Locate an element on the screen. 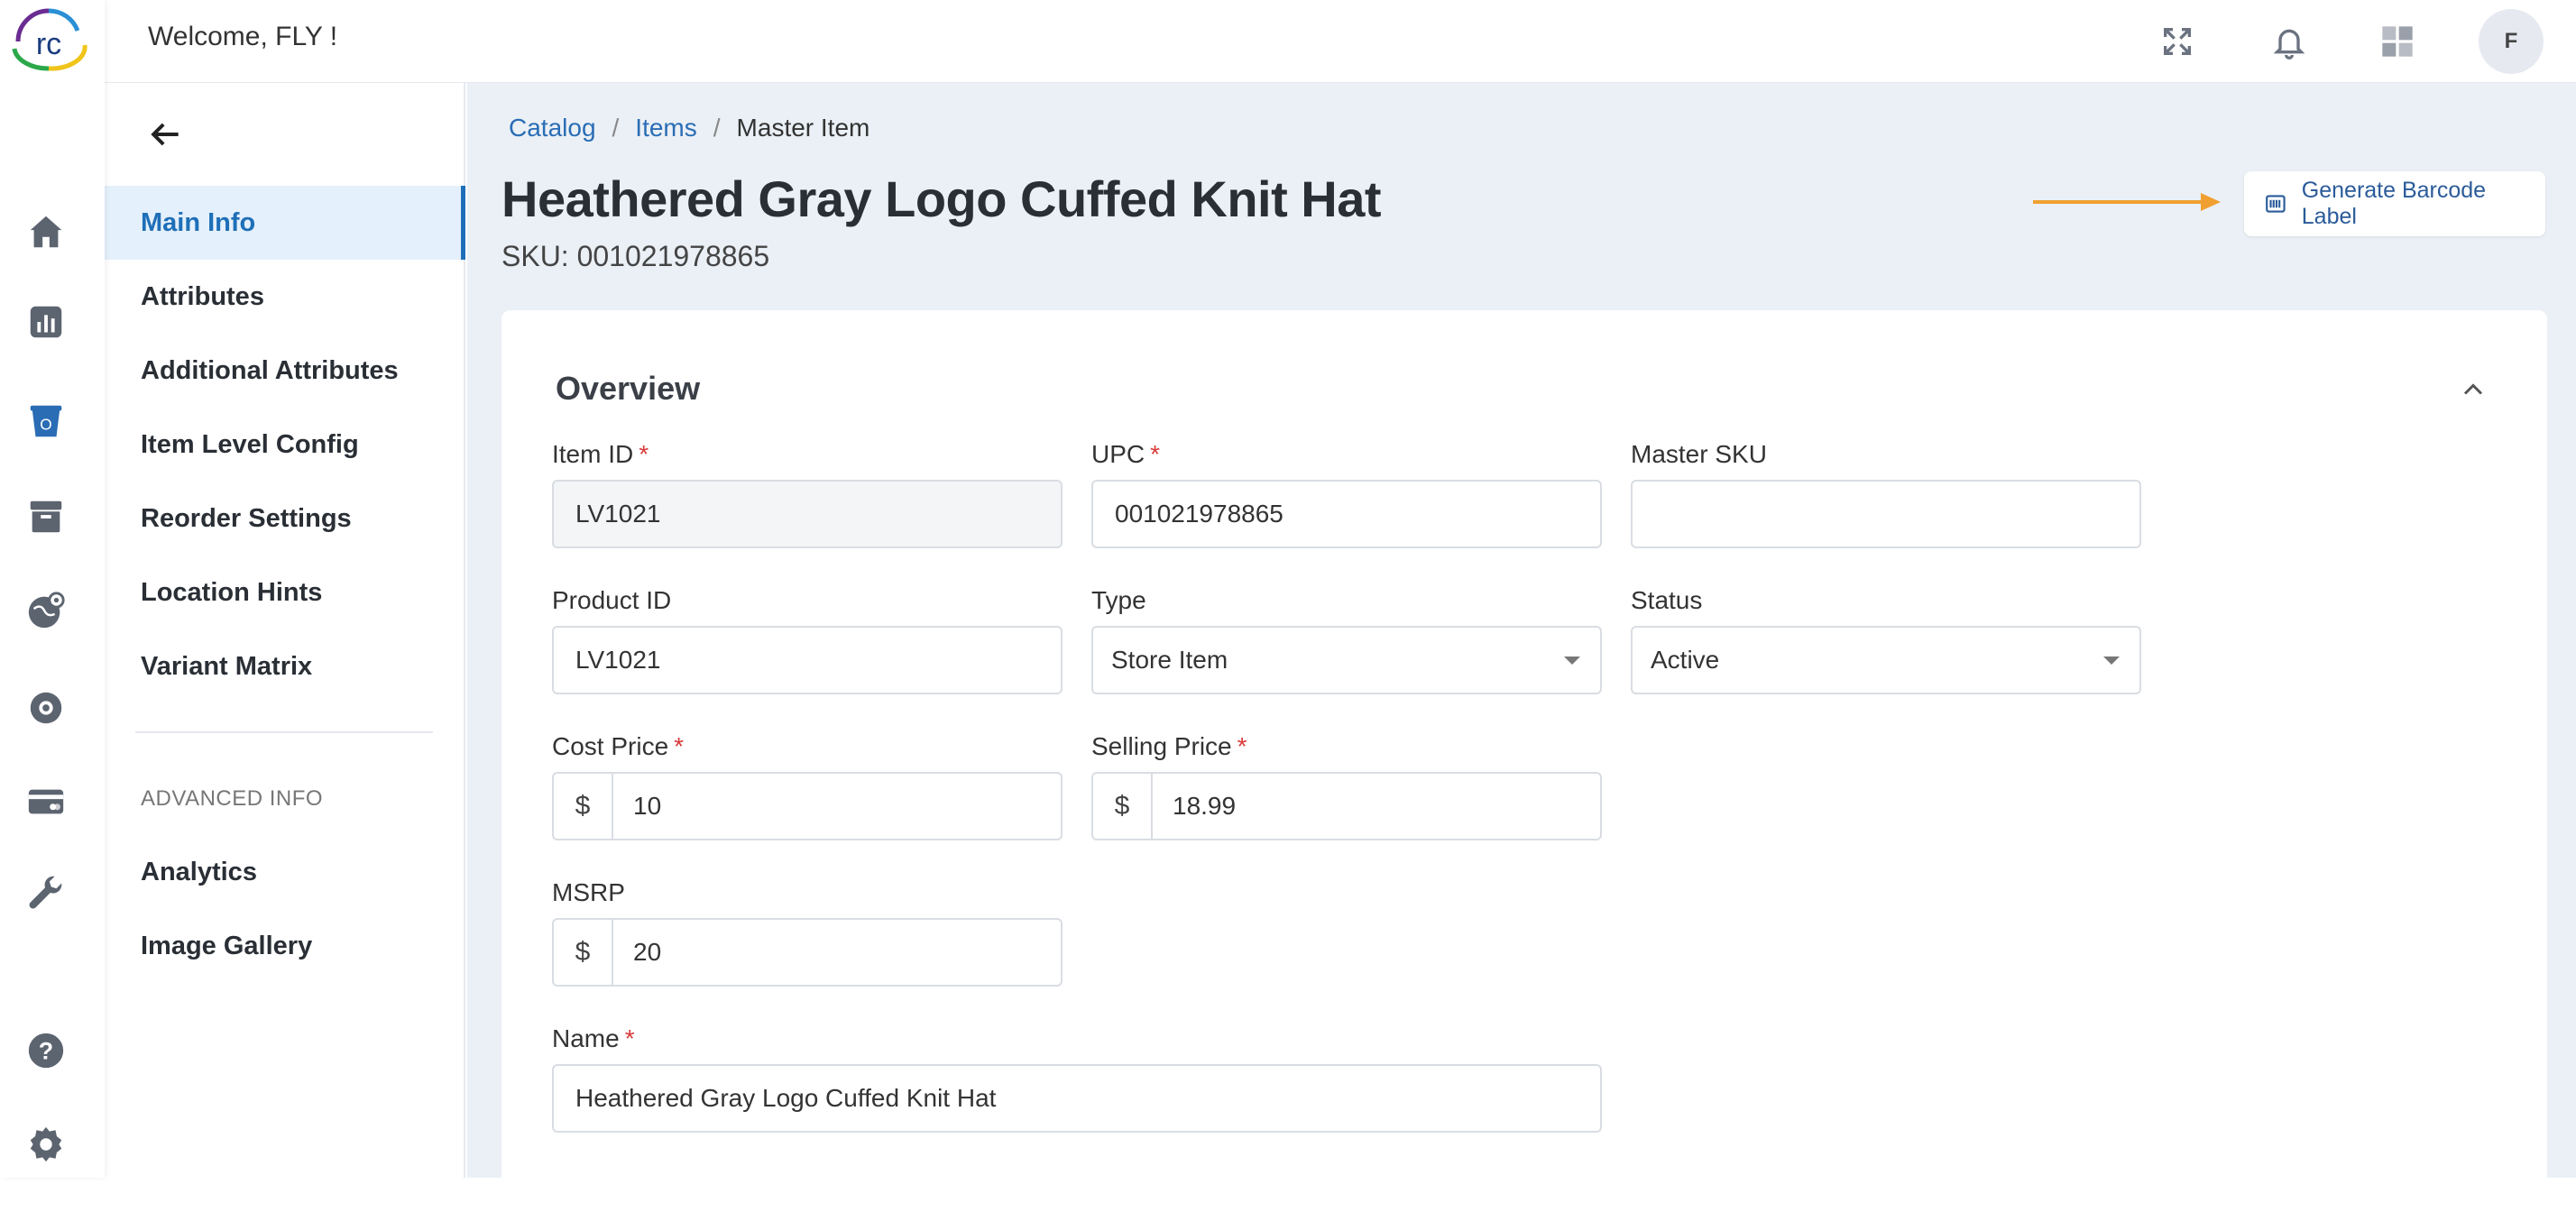 The image size is (2576, 1212). generate-barcode-label-button: Generate Barcode Label is located at coordinates (2394, 204).